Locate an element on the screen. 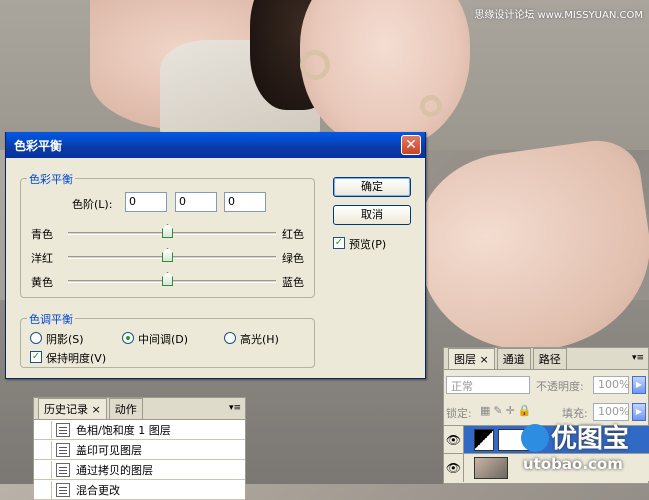 Image resolution: width=649 pixels, height=500 pixels. opacity-label: 不透明度: is located at coordinates (560, 386).